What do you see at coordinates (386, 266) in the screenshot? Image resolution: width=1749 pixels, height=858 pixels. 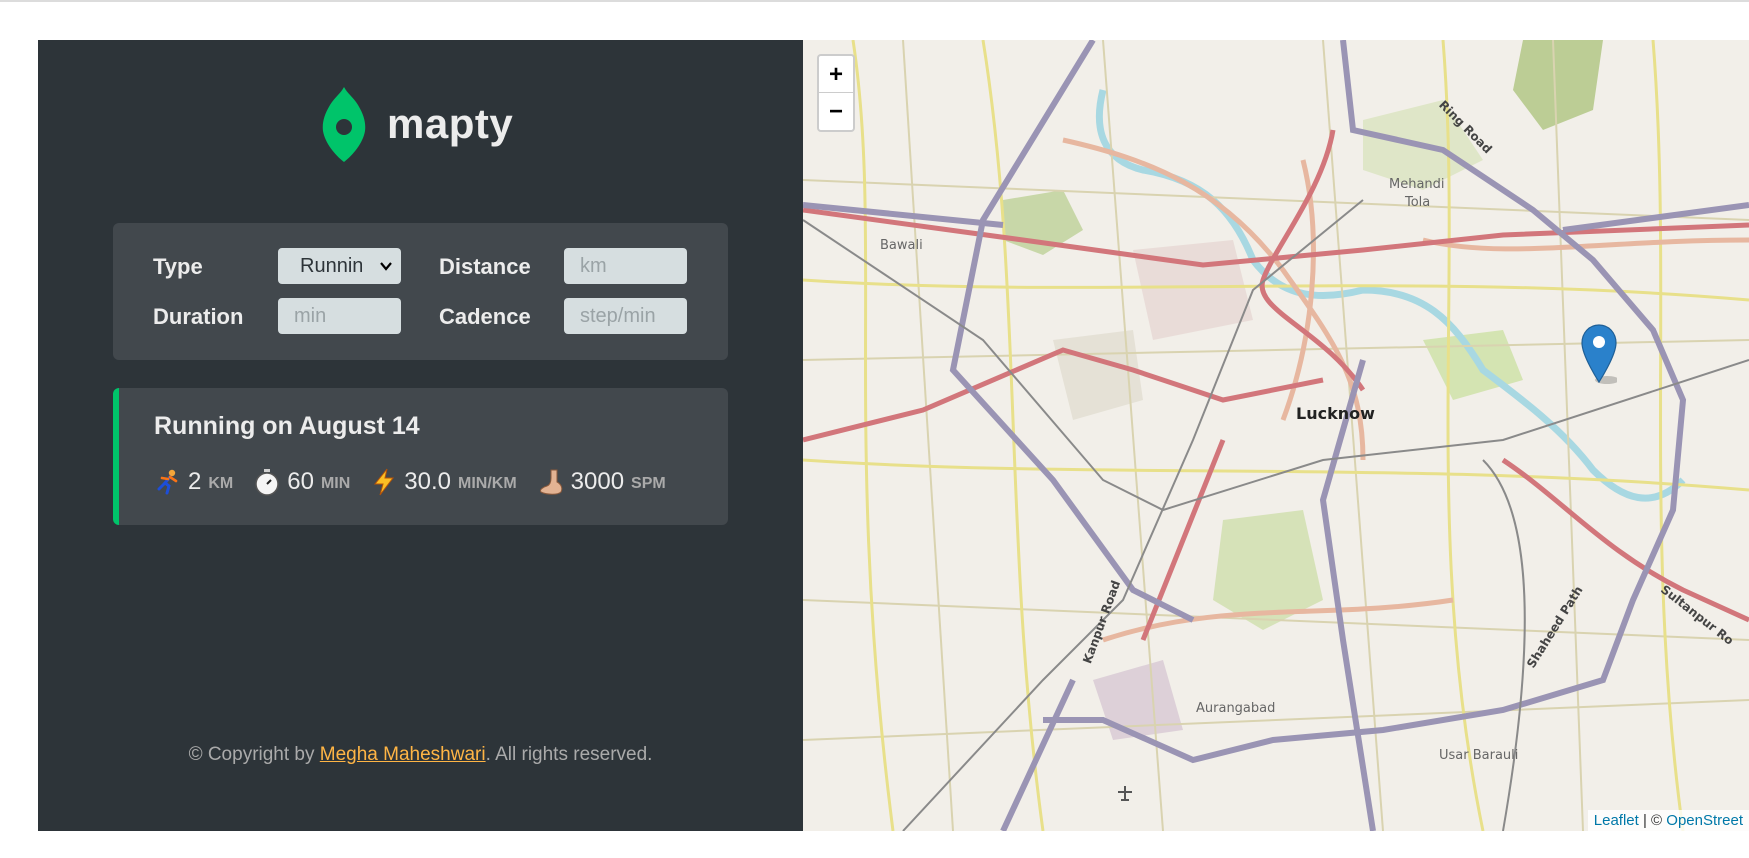 I see `chevron-down-icon` at bounding box center [386, 266].